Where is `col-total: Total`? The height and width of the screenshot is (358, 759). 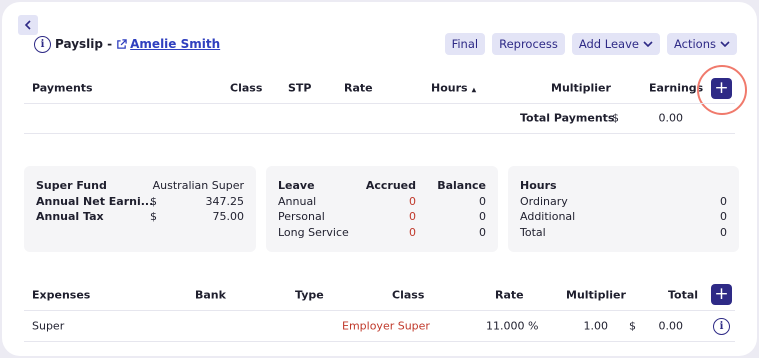 col-total: Total is located at coordinates (683, 295).